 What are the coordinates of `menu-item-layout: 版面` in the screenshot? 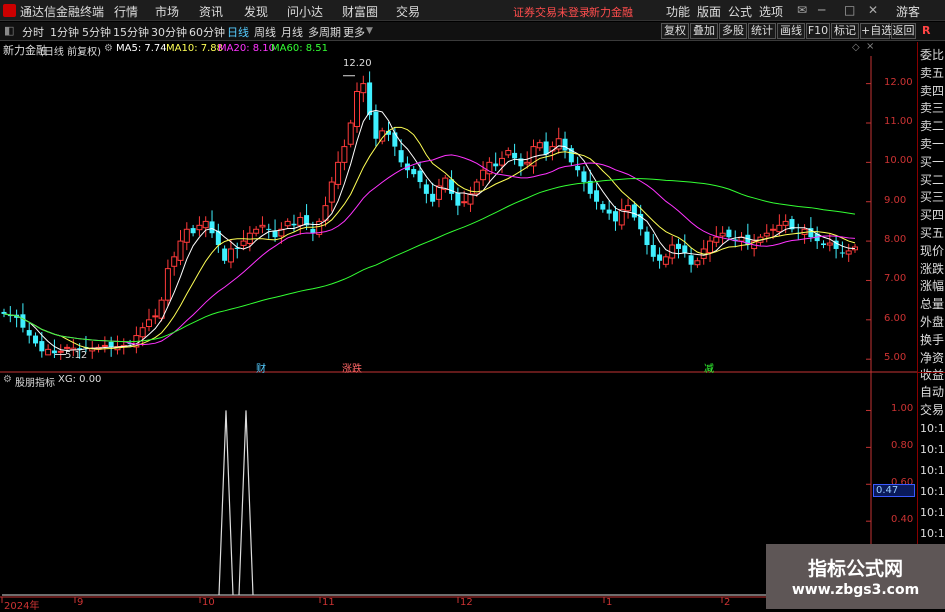 It's located at (709, 11).